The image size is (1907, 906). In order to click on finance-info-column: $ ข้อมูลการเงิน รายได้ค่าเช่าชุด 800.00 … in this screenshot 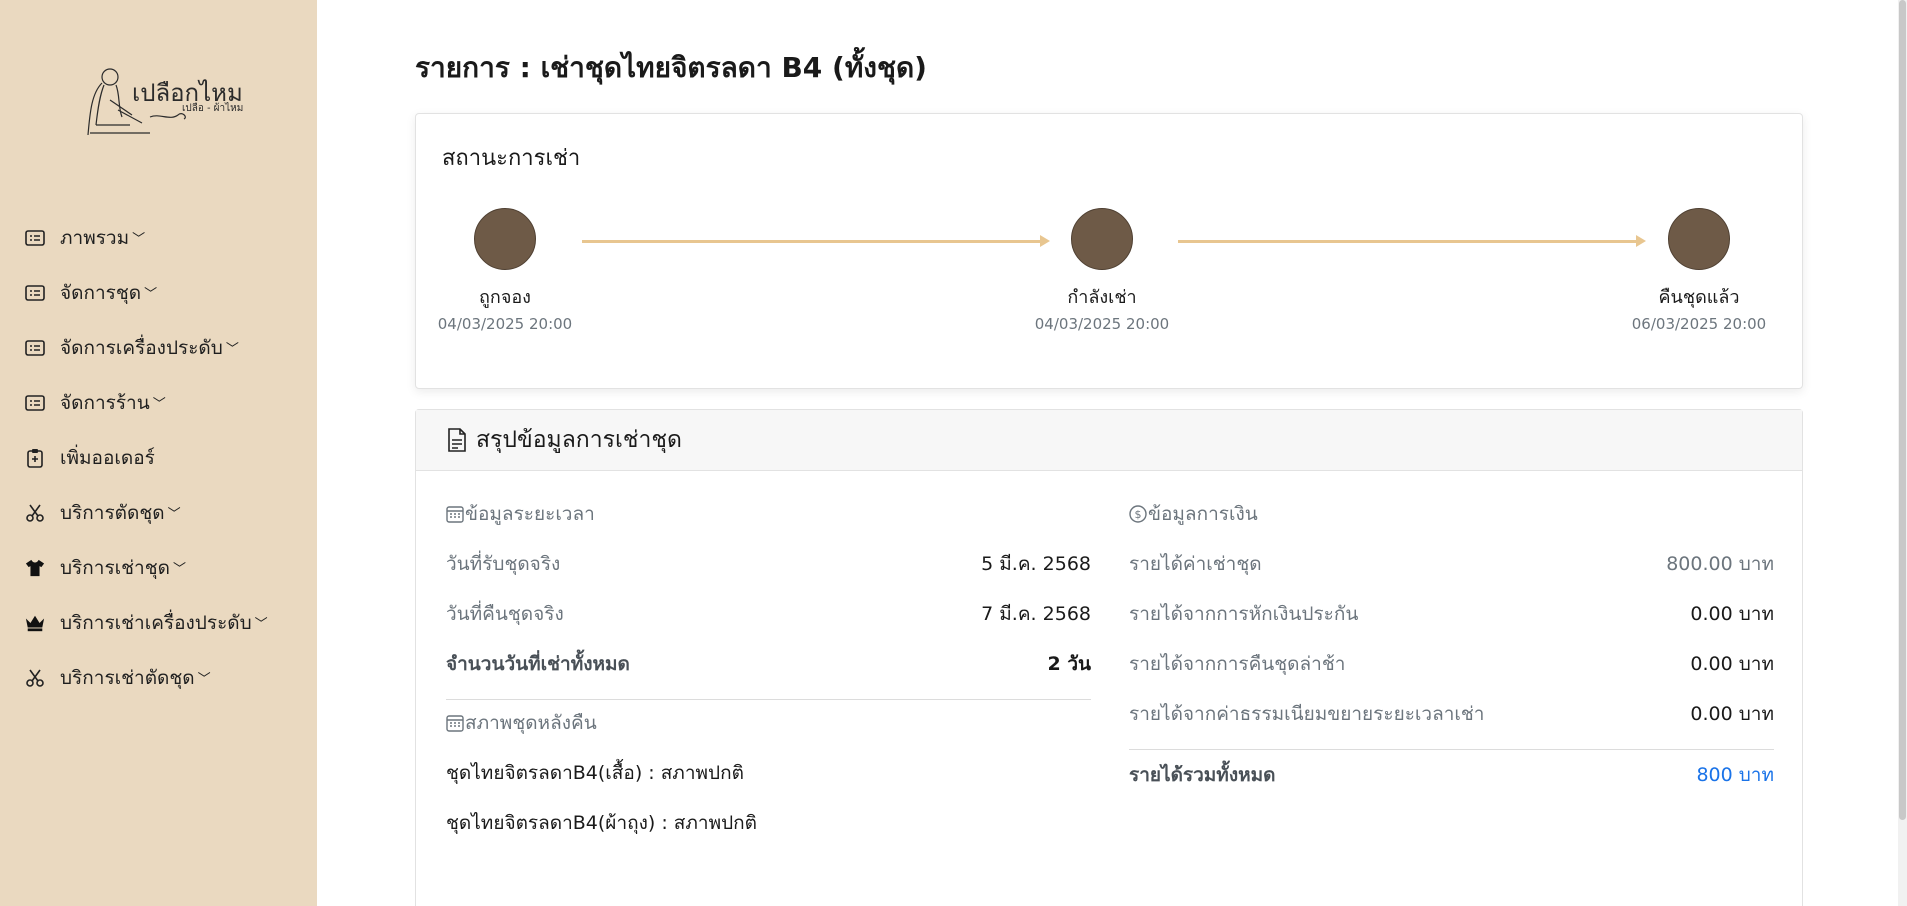, I will do `click(1451, 651)`.